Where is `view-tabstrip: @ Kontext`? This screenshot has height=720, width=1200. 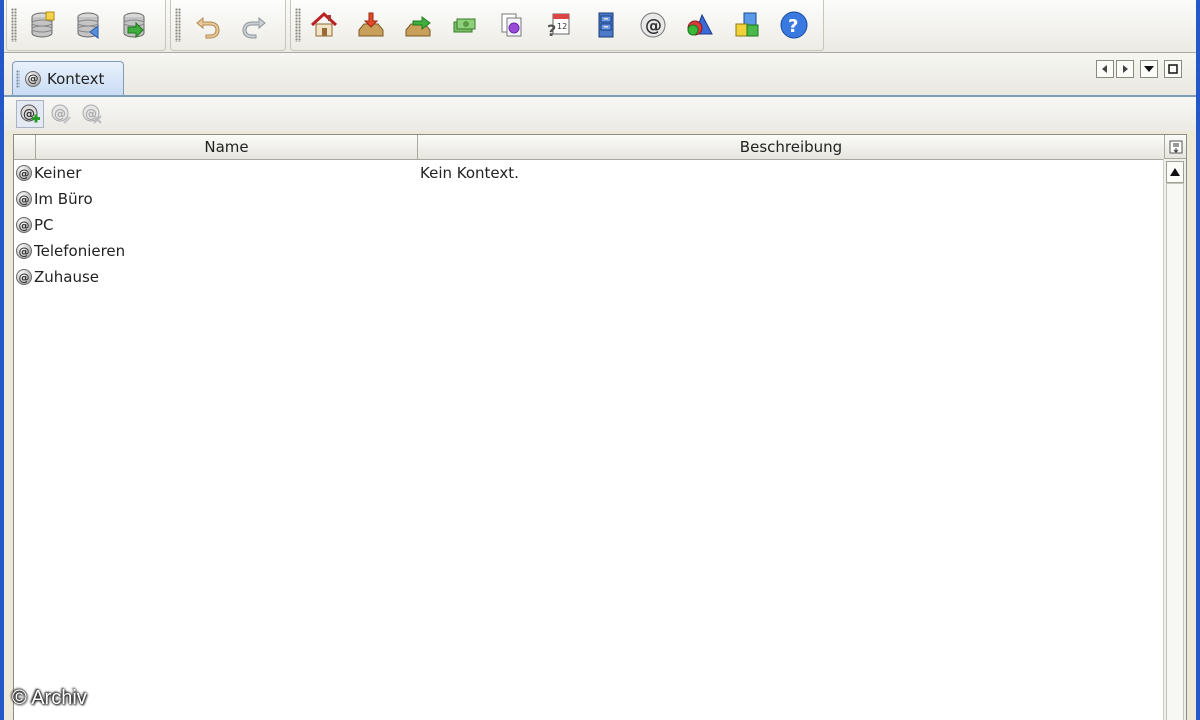 view-tabstrip: @ Kontext is located at coordinates (600, 75).